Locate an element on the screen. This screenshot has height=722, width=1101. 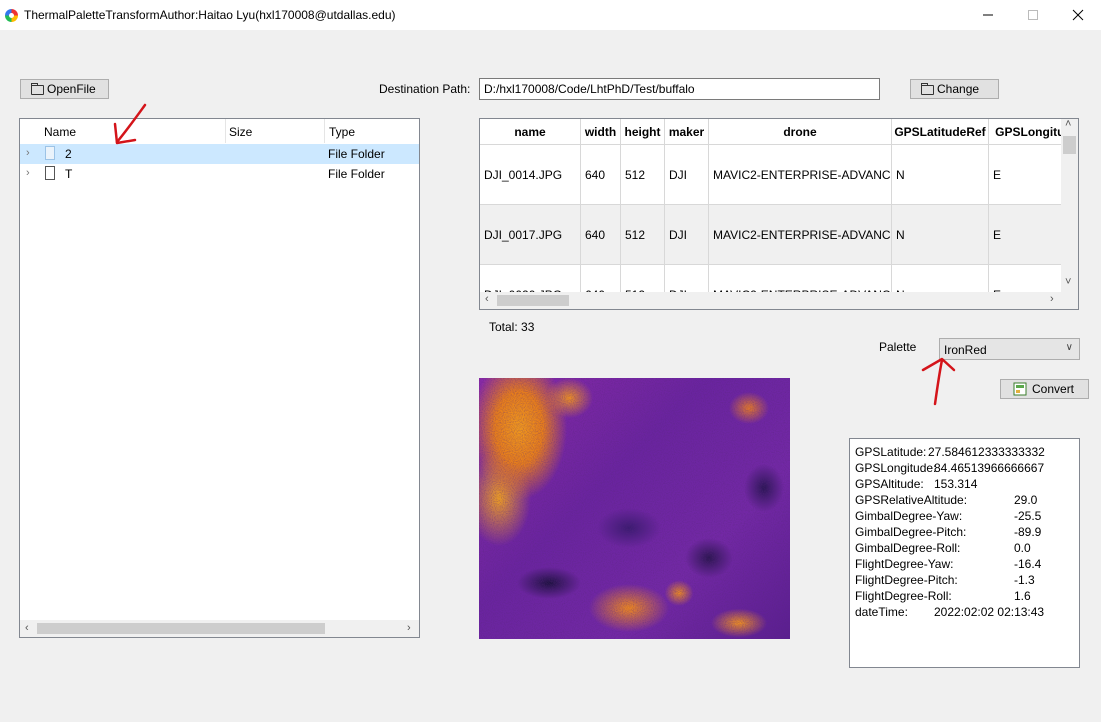
metadata-key: GPSAltitude: is located at coordinates (889, 484).